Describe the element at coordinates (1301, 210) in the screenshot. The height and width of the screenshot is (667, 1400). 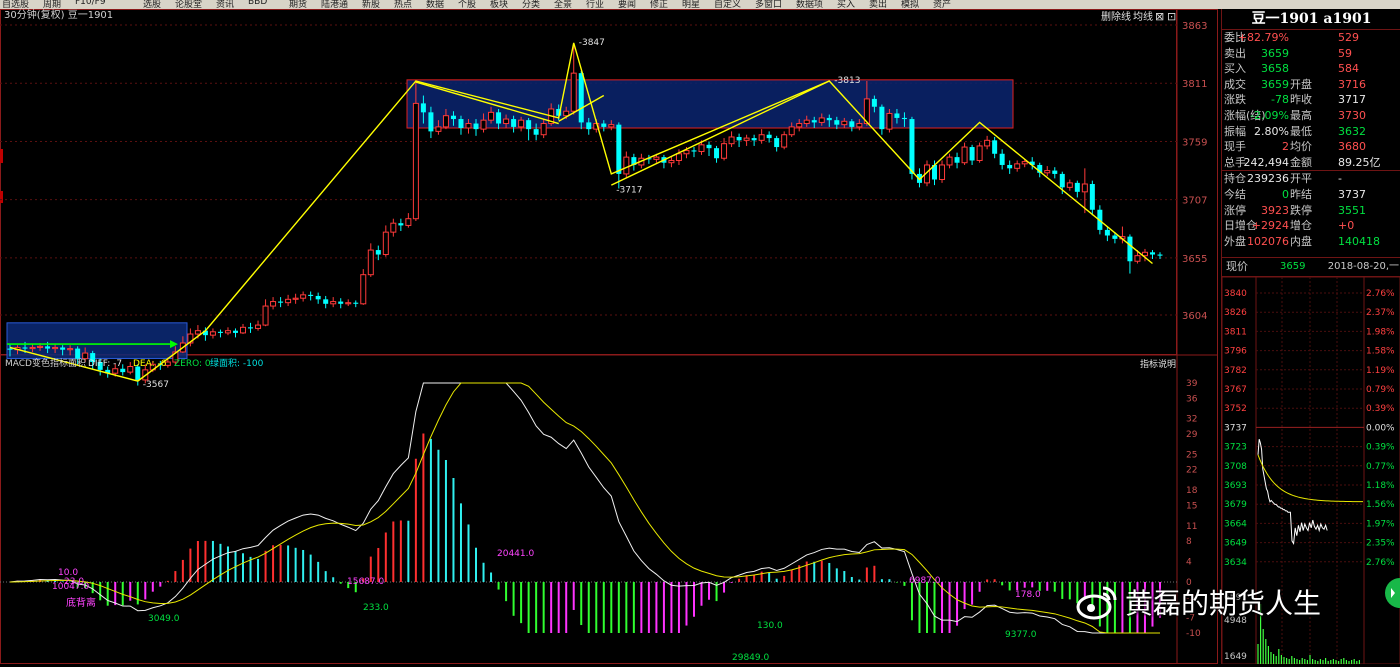
I see `quote-label: 跌停` at that location.